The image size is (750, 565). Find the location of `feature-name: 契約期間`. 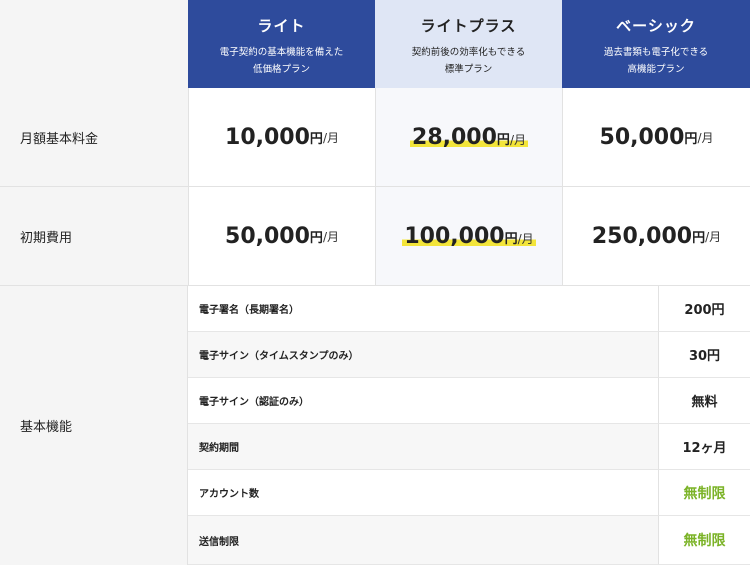

feature-name: 契約期間 is located at coordinates (423, 447).